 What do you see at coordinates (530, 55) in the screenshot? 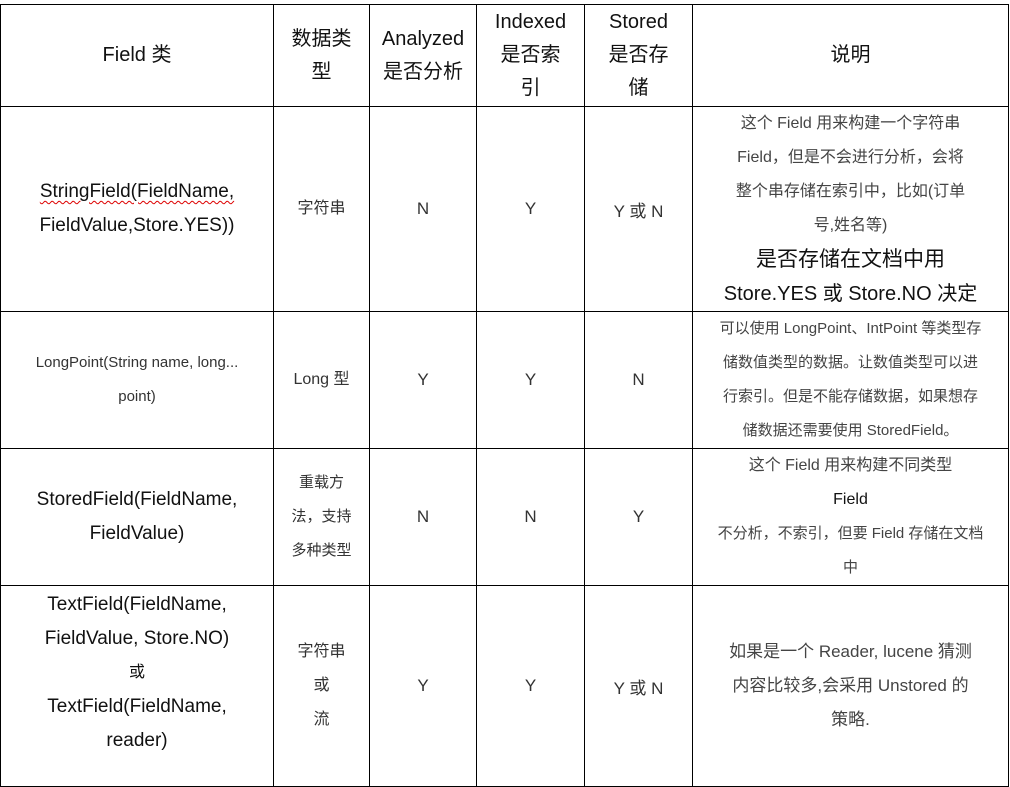
I see `header-indexed: Indexed 是否索 引` at bounding box center [530, 55].